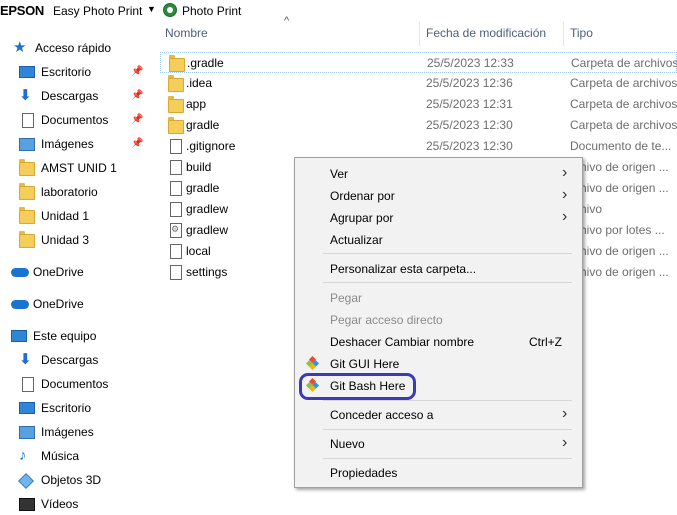  Describe the element at coordinates (438, 364) in the screenshot. I see `menu-item-git-gui-here: Git GUI Here` at that location.